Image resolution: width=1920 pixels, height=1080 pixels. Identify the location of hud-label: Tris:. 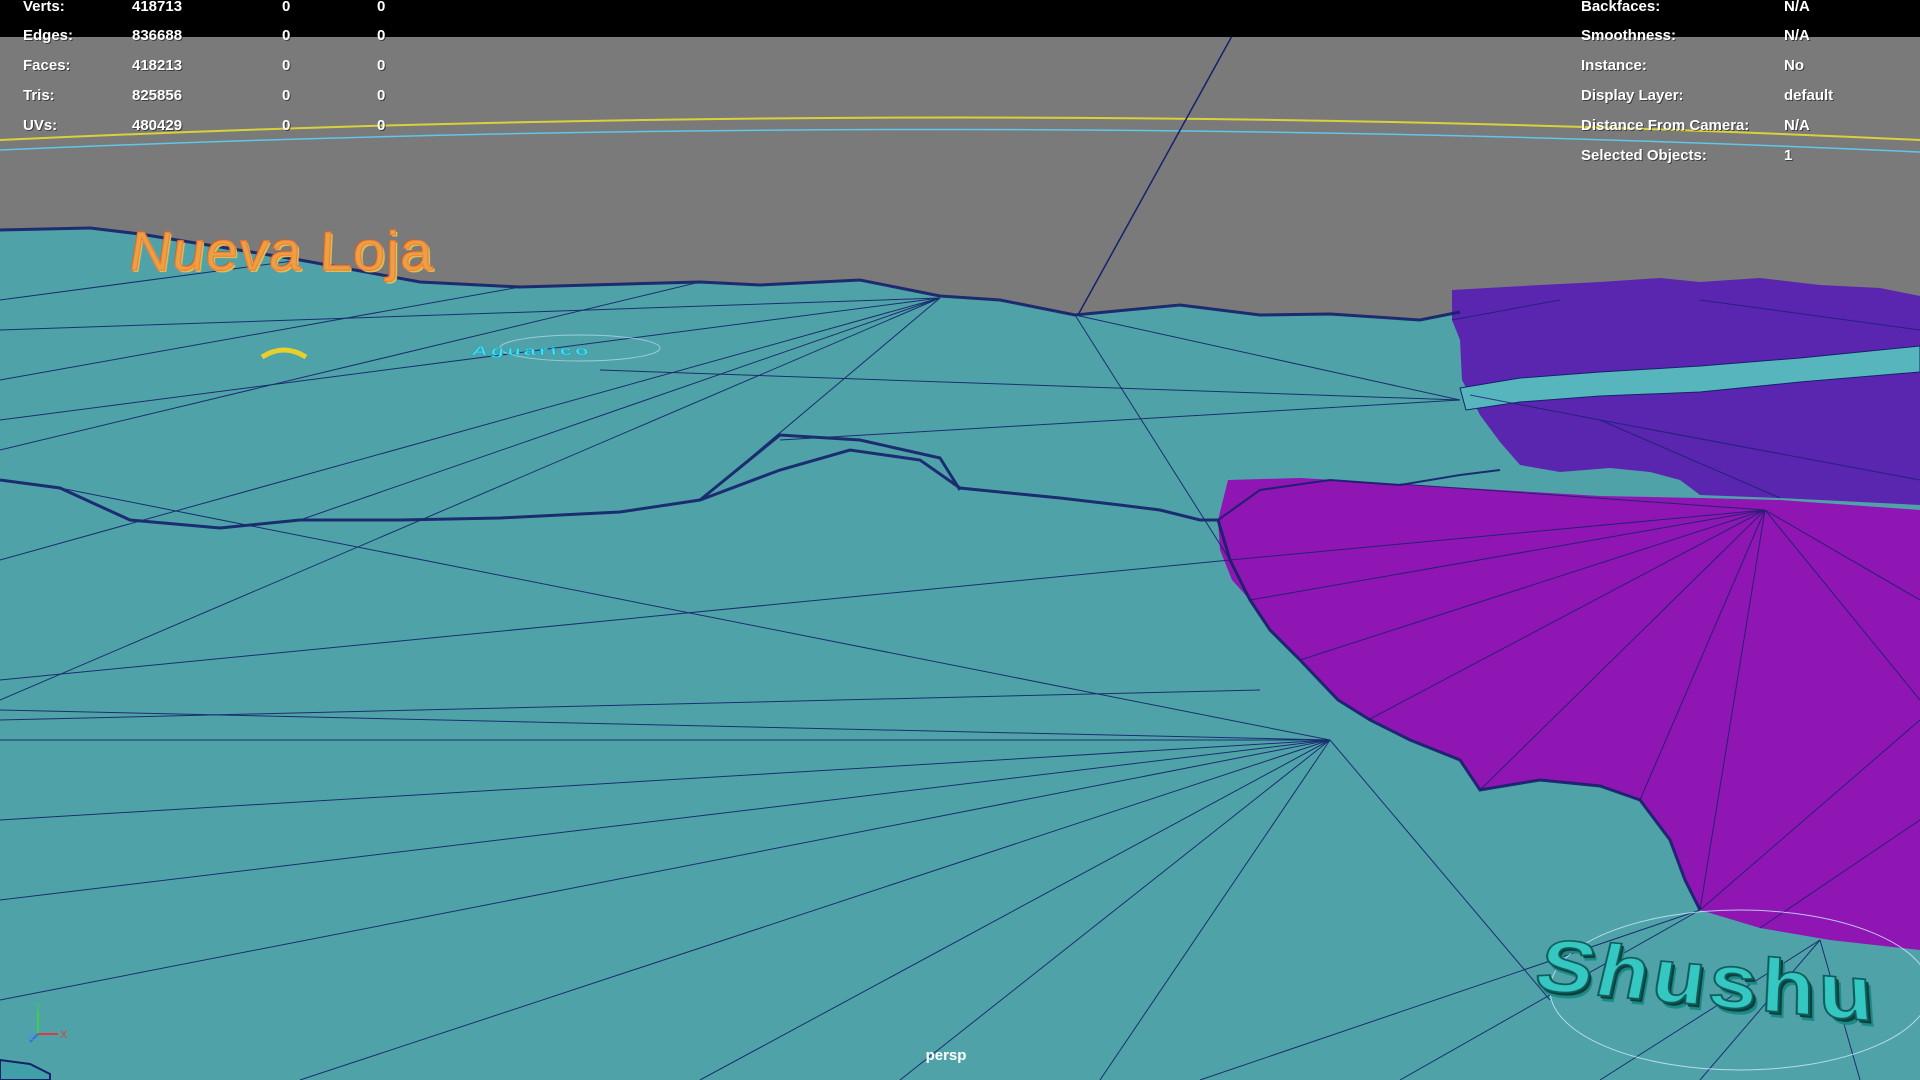
(39, 95).